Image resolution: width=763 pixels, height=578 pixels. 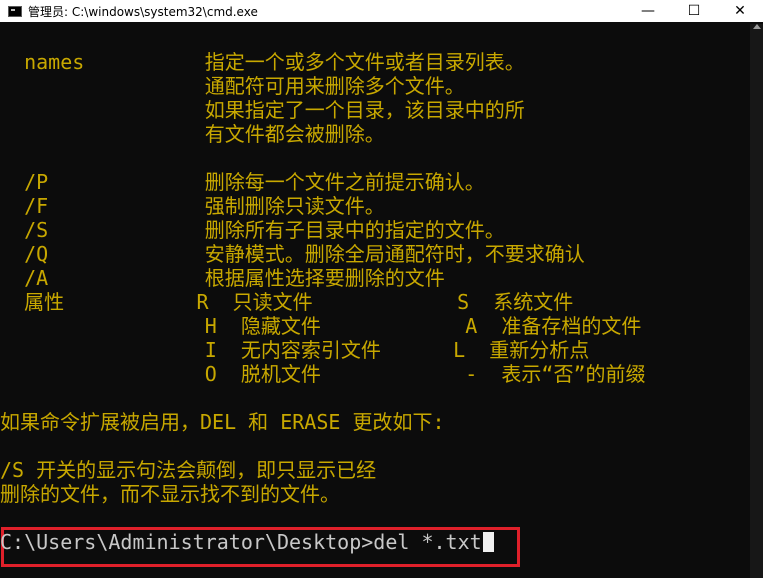 I want to click on console-line: /F 强制删除只读文件。, so click(x=192, y=206).